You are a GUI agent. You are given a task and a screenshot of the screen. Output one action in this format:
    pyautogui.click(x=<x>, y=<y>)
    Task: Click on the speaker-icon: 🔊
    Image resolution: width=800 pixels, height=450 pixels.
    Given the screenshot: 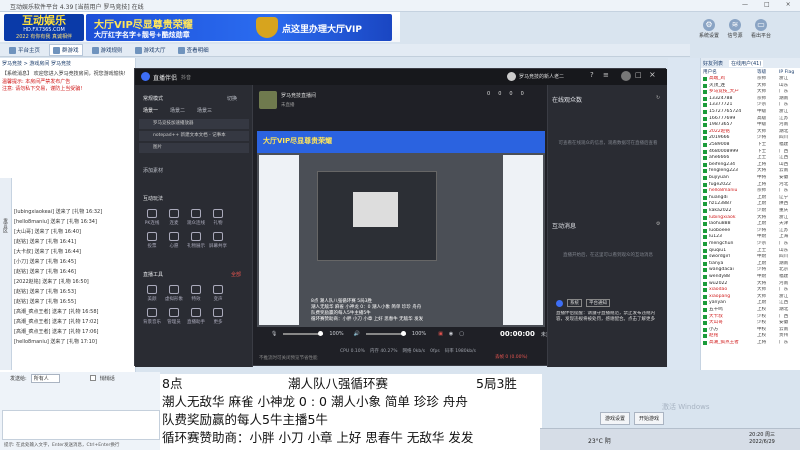 What is the action you would take?
    pyautogui.click(x=357, y=334)
    